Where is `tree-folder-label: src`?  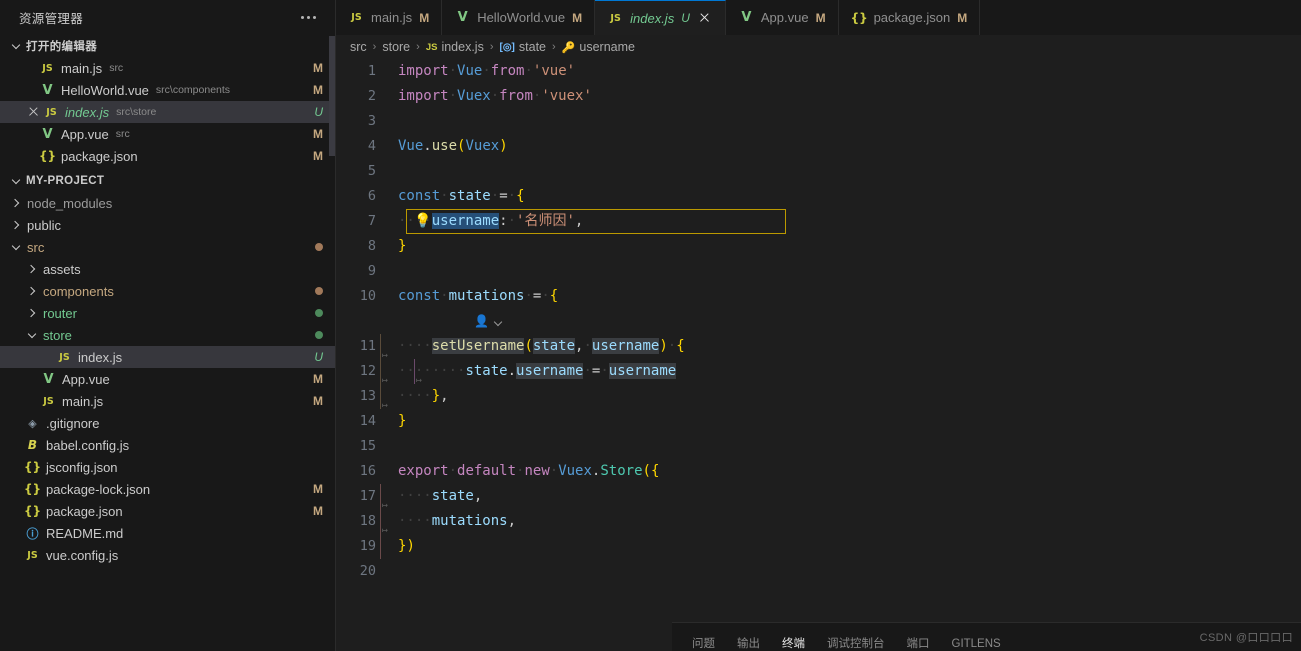
tree-folder-label: src is located at coordinates (36, 247).